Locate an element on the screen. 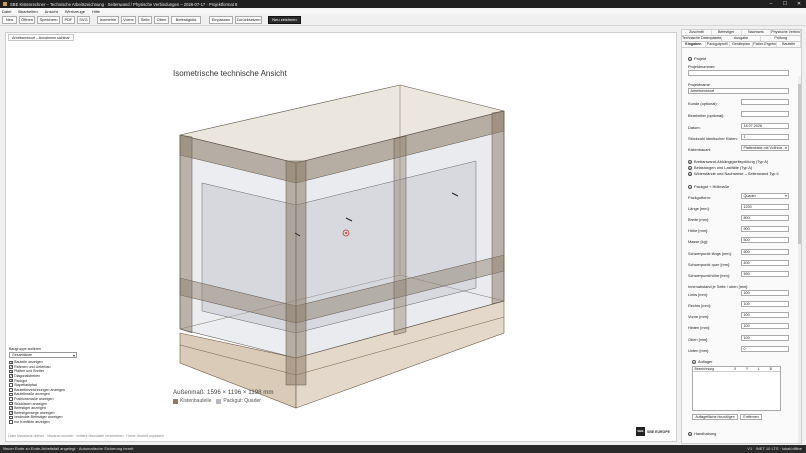 This screenshot has width=806, height=453. tab-fasteners: Befestiger is located at coordinates (727, 32).